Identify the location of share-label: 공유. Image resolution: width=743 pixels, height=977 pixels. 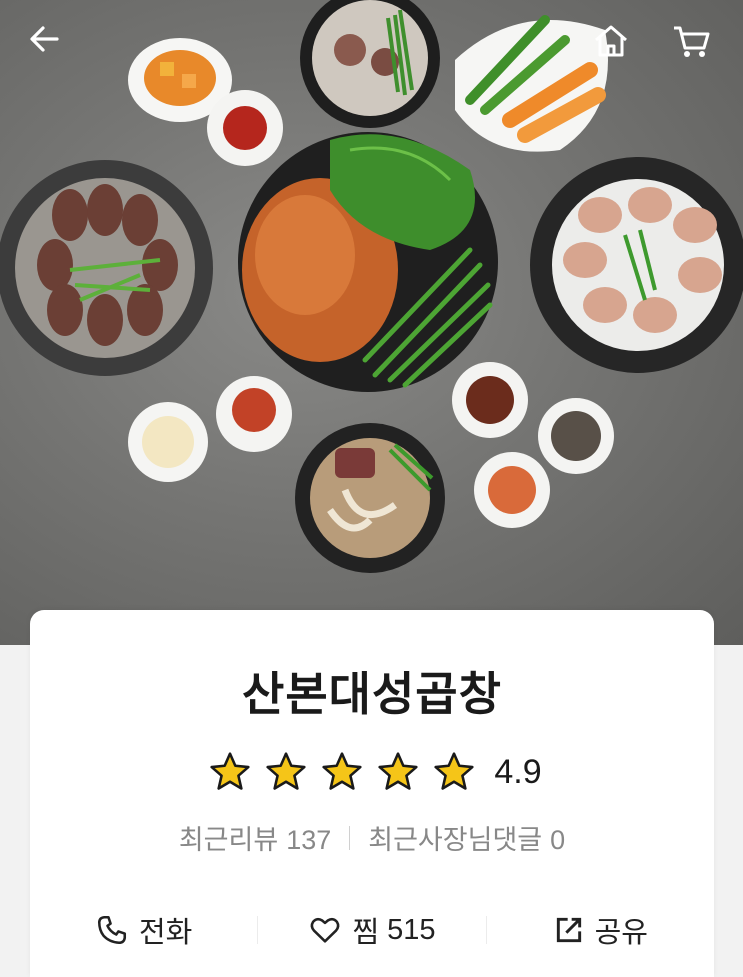
(621, 932).